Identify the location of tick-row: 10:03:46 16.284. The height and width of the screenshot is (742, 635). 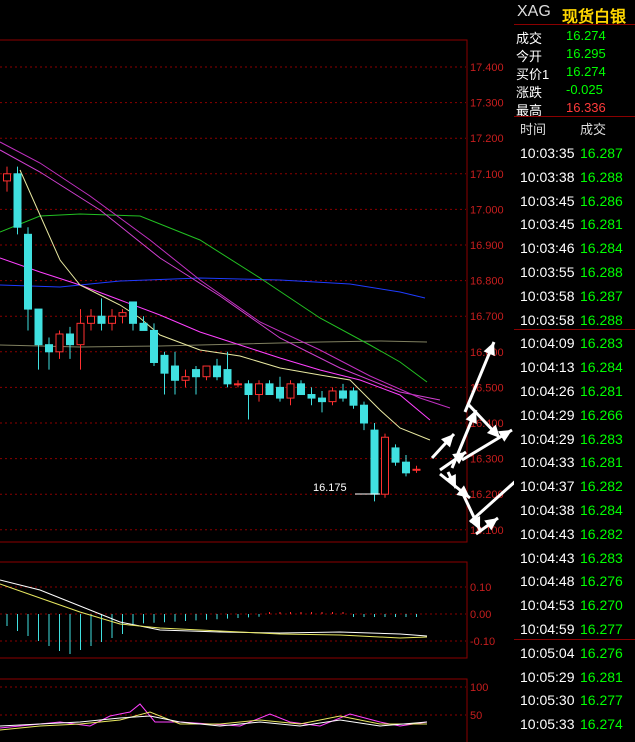
(574, 249).